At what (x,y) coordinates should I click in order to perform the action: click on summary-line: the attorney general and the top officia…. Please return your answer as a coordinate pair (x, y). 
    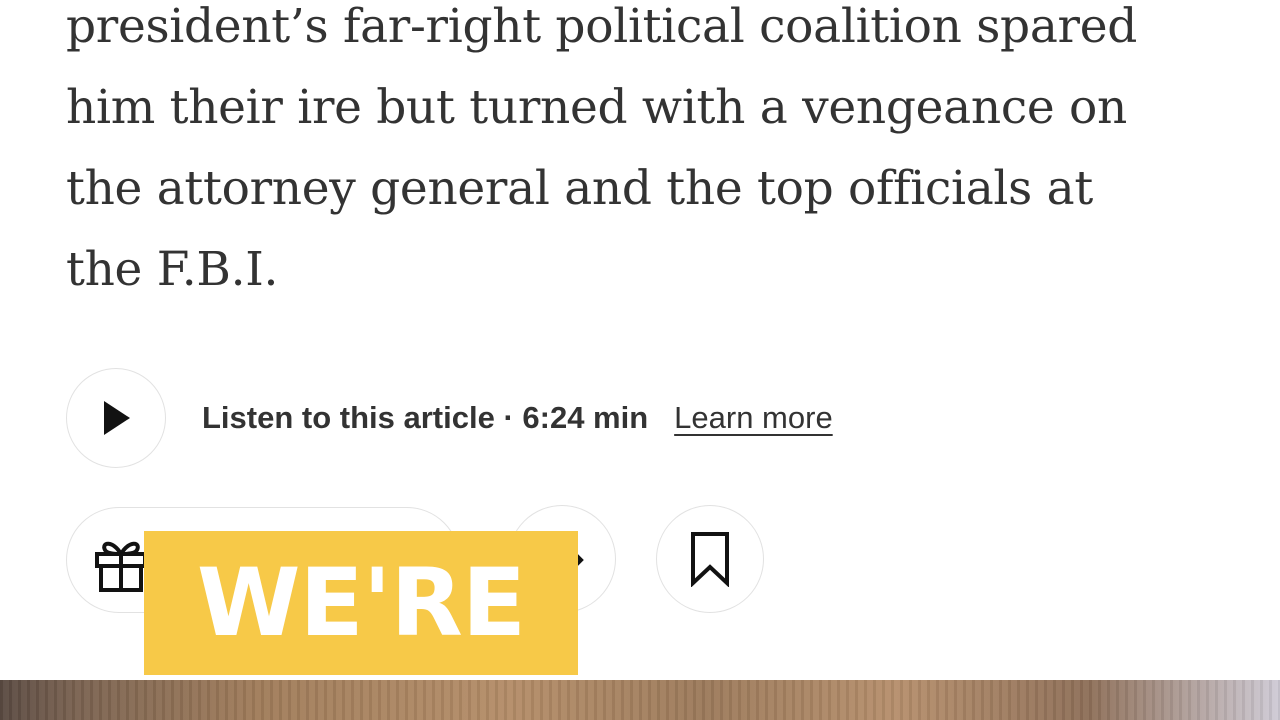
    Looking at the image, I should click on (579, 188).